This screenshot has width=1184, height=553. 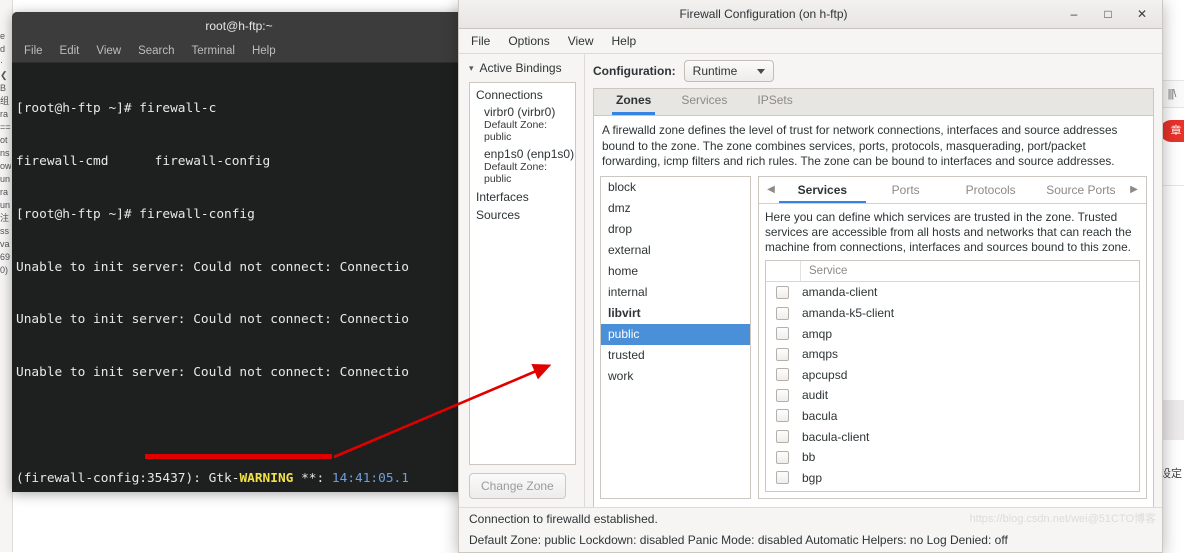 I want to click on background-text-fragment: ==, so click(x=5, y=127).